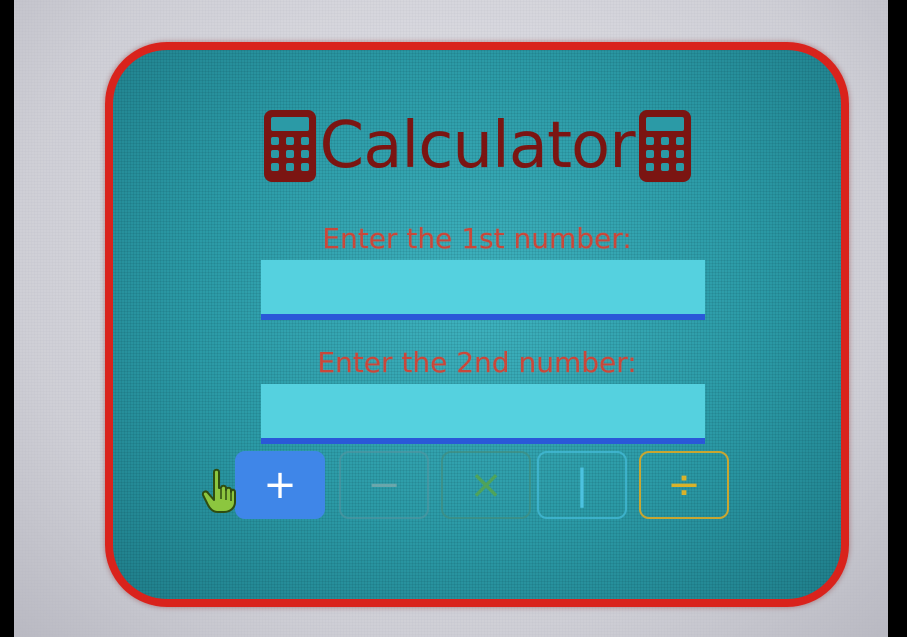 The image size is (907, 637). What do you see at coordinates (384, 485) in the screenshot?
I see `subtract-button: −` at bounding box center [384, 485].